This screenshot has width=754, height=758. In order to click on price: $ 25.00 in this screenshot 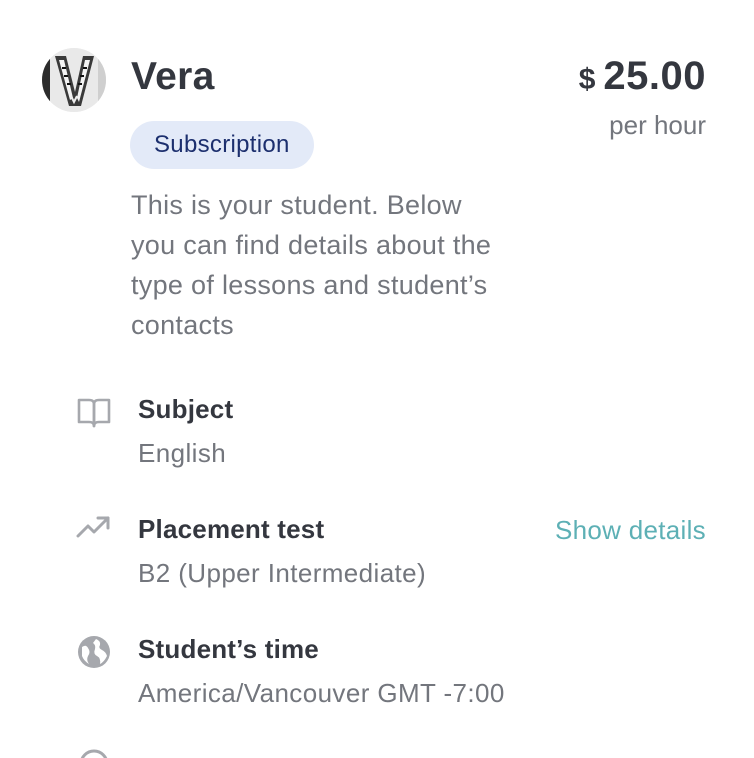, I will do `click(642, 76)`.